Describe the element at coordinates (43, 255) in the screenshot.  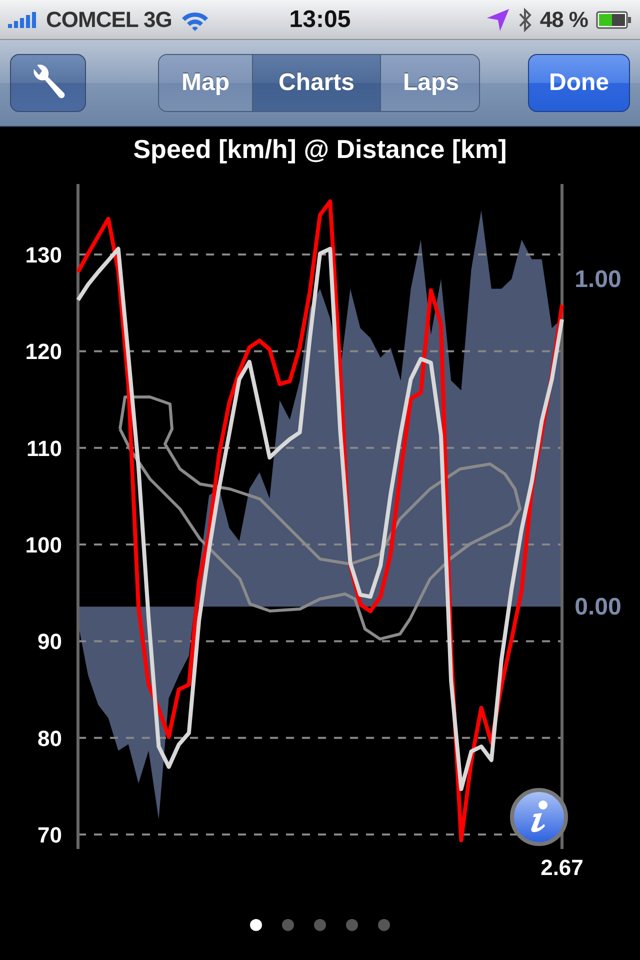
I see `axis-label: 130` at that location.